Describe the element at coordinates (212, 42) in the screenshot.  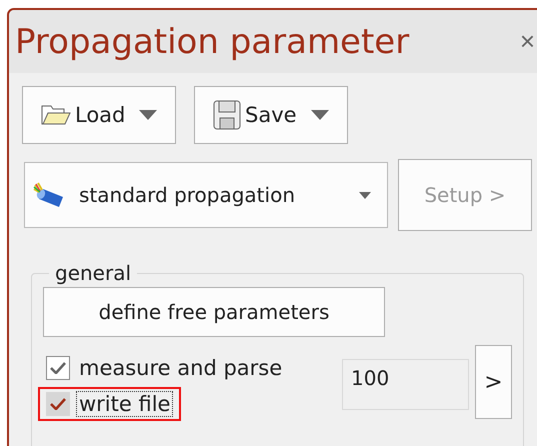
I see `window-title: Propagation parameter` at that location.